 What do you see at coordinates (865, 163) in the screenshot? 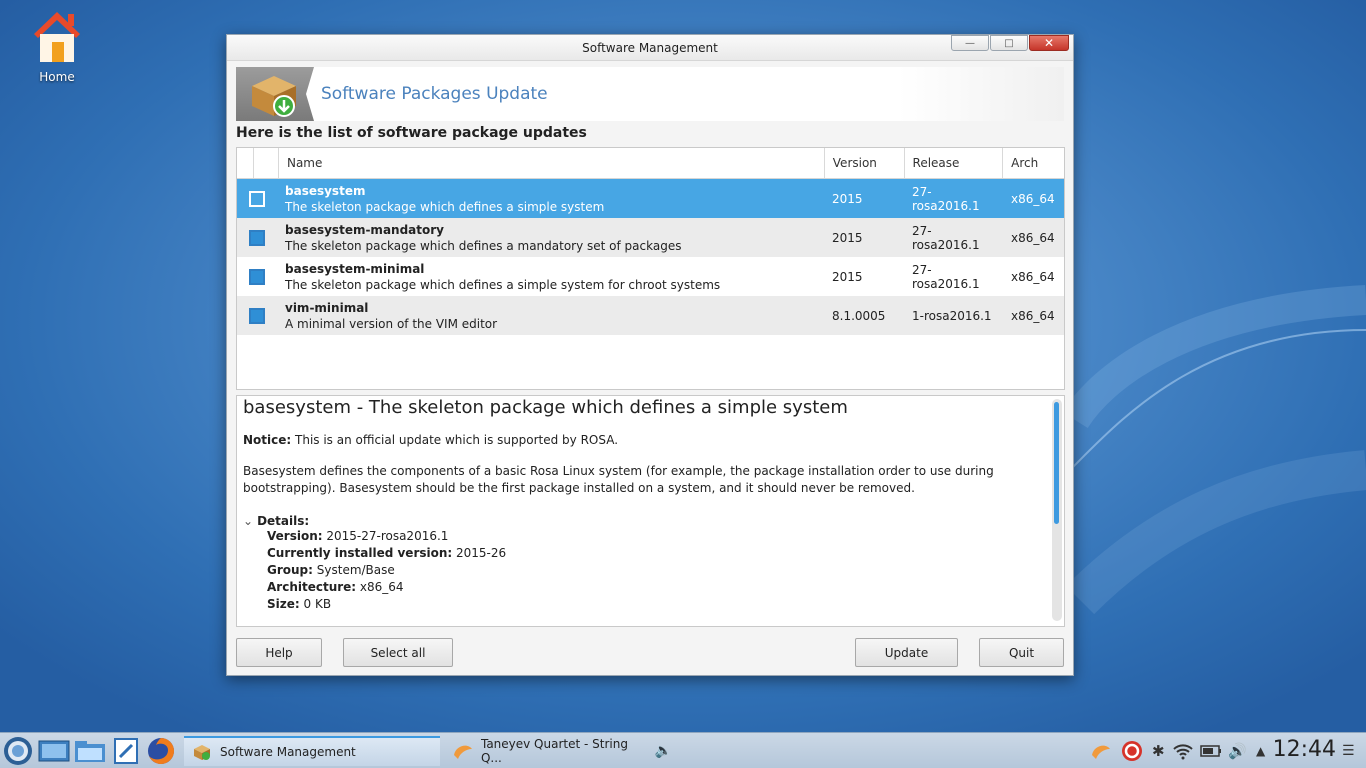
I see `column-header-version: Version` at bounding box center [865, 163].